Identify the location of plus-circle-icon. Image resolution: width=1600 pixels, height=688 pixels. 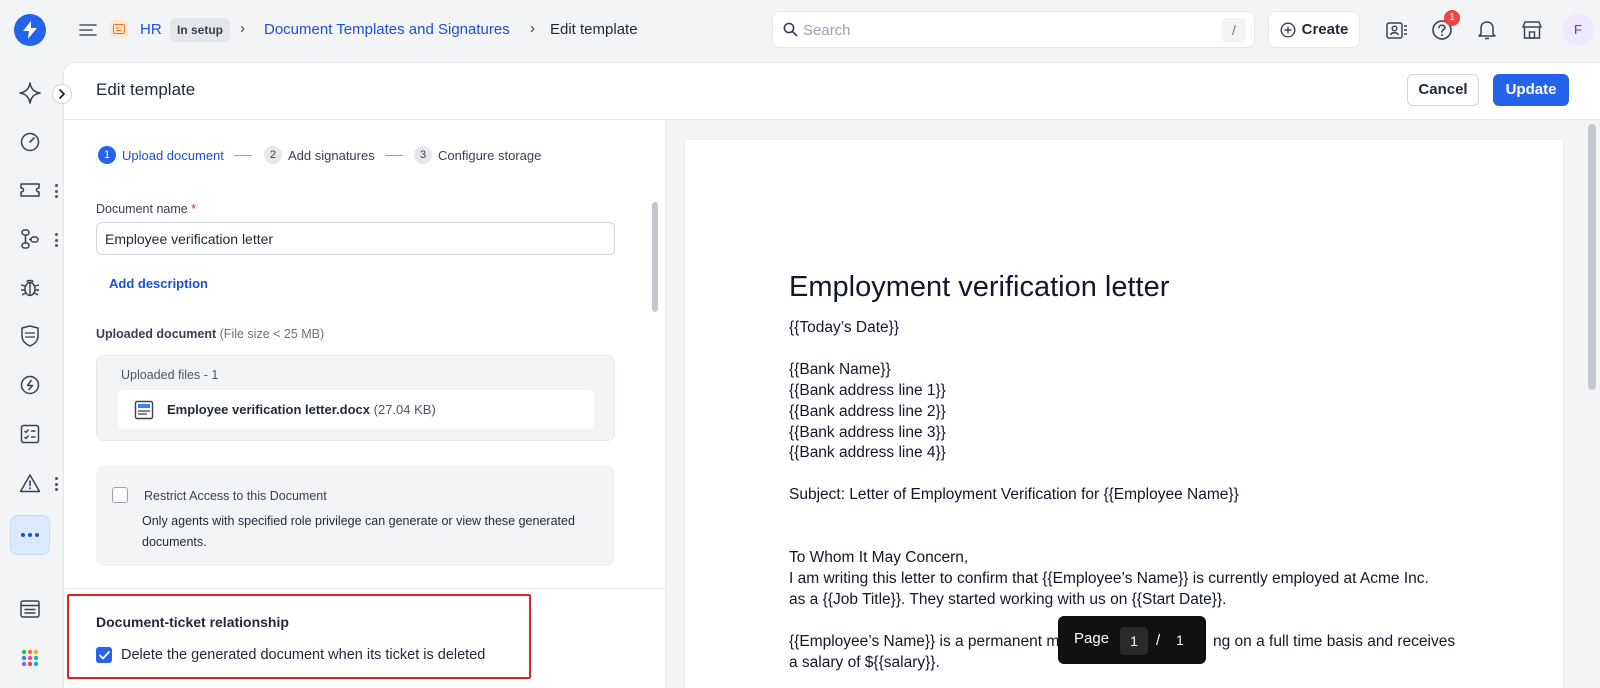
(1288, 29).